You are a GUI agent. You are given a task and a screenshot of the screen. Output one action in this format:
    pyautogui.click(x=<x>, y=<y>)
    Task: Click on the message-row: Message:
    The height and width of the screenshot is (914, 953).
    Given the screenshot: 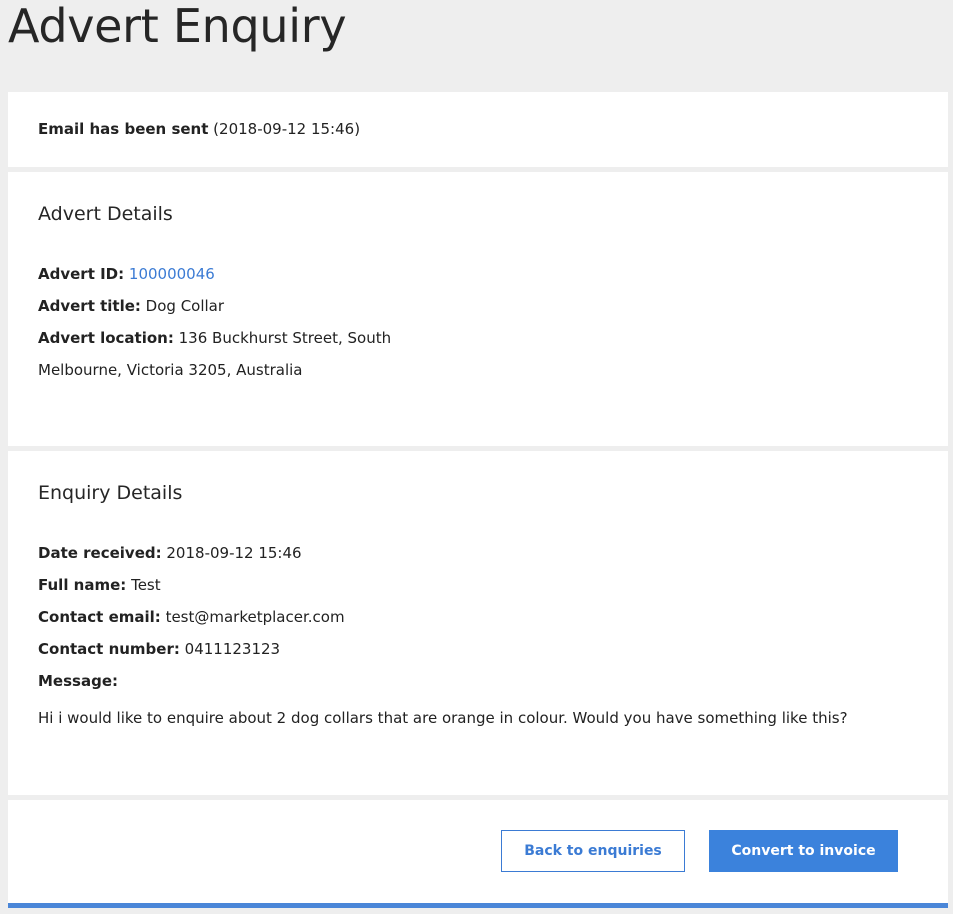 What is the action you would take?
    pyautogui.click(x=478, y=681)
    